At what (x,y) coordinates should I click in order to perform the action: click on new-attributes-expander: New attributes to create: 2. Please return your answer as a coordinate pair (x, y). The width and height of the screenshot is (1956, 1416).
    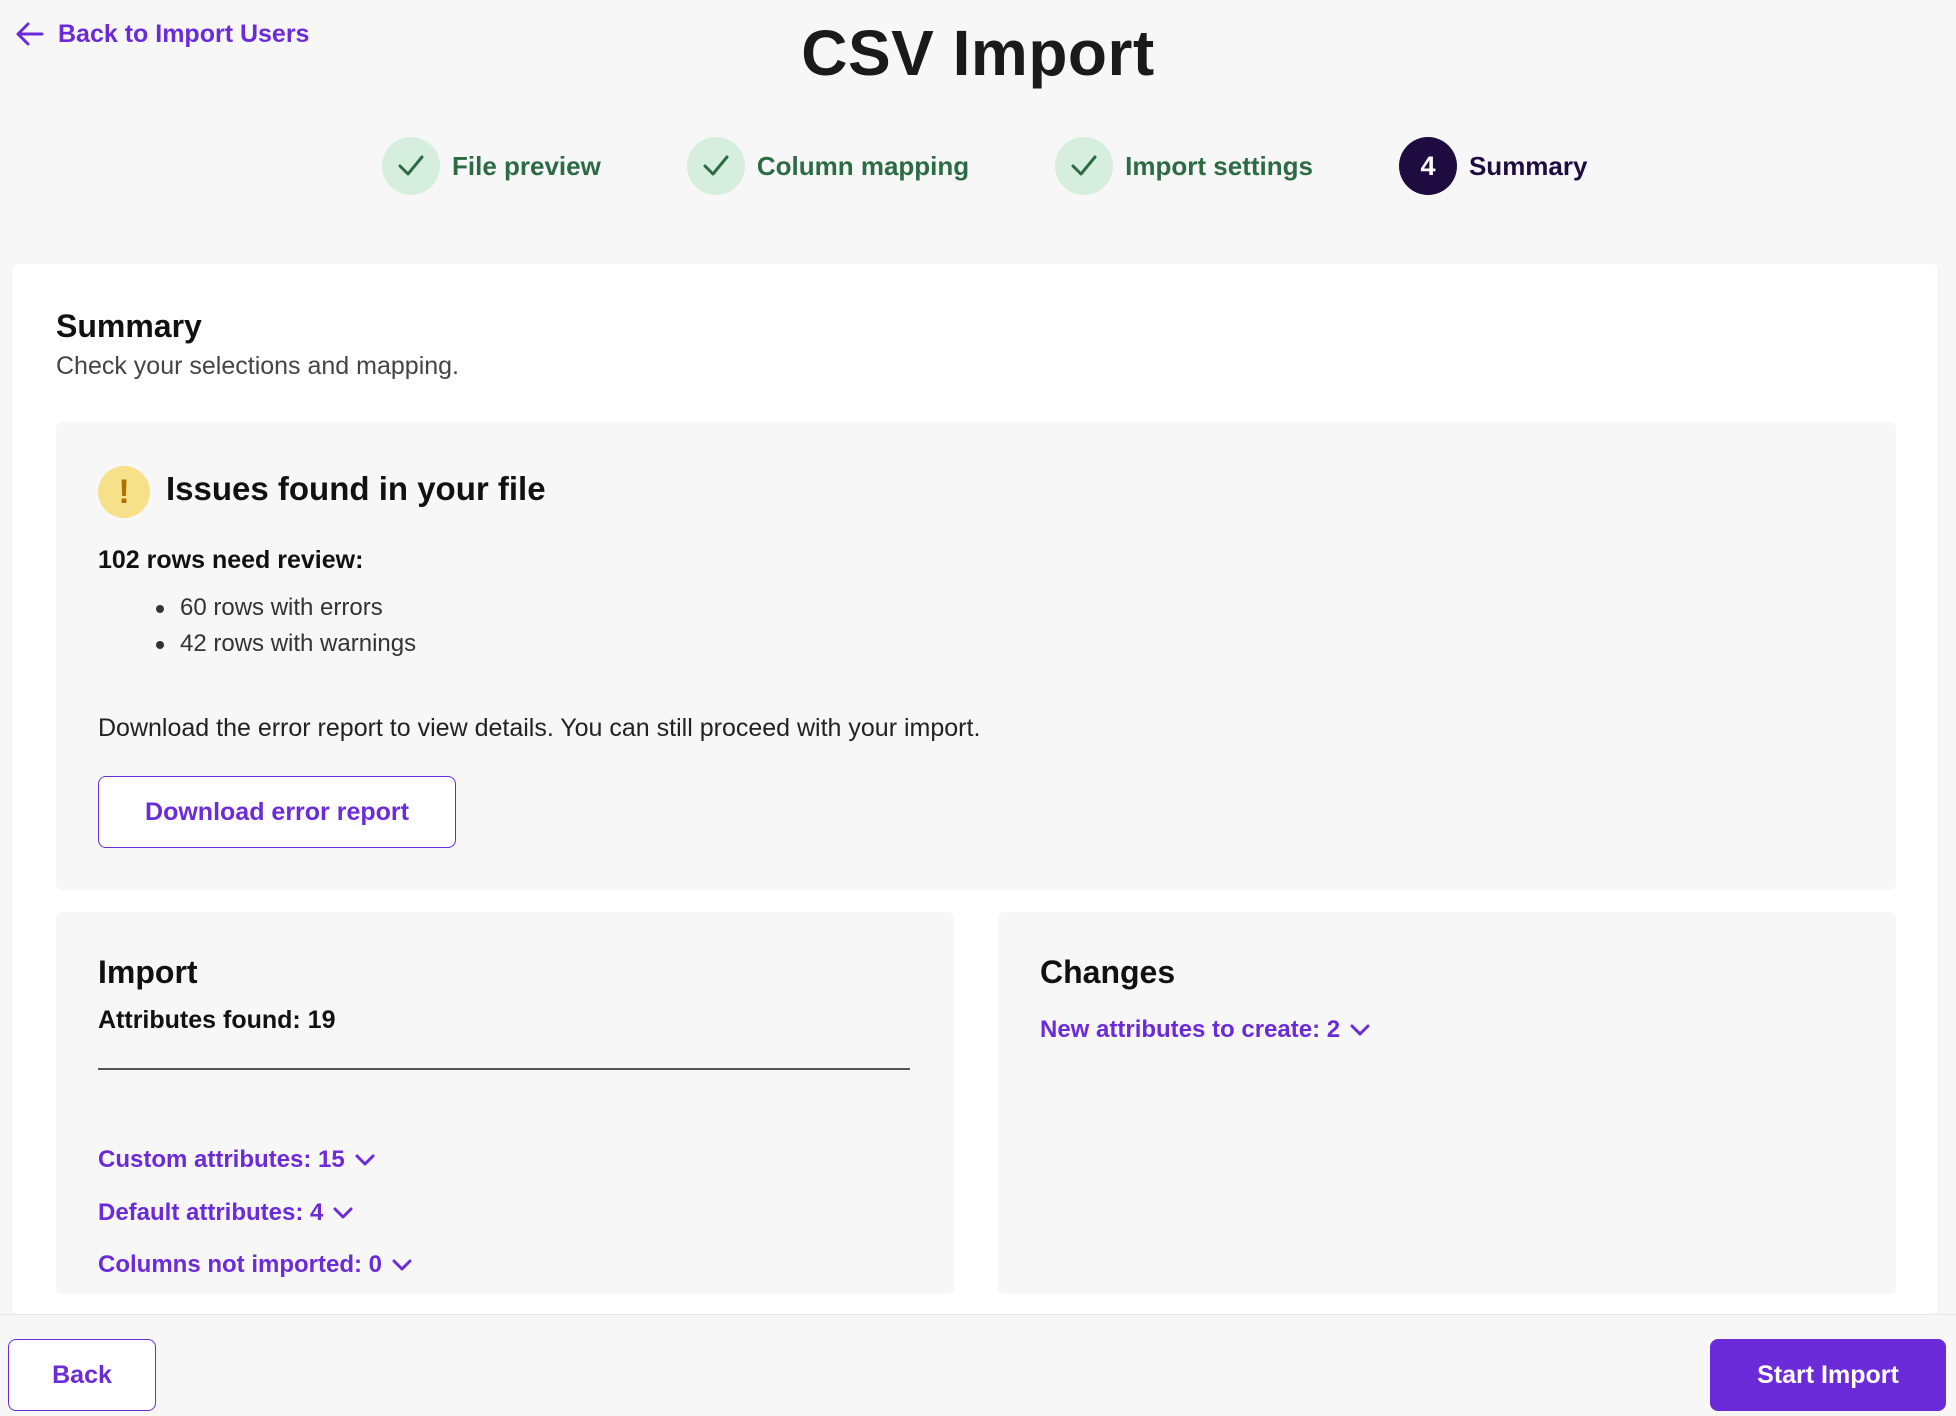
    Looking at the image, I should click on (1207, 1030).